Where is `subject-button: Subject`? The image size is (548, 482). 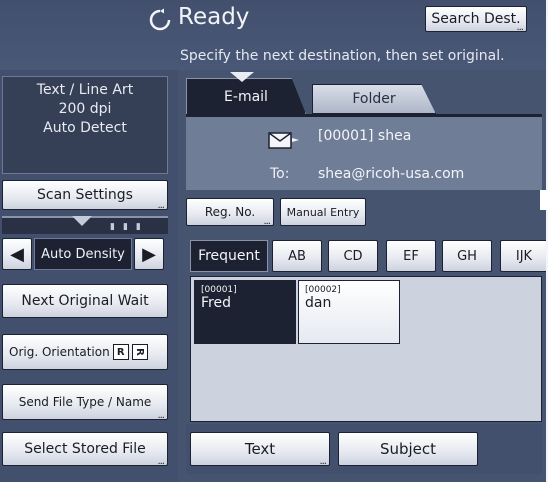
subject-button: Subject is located at coordinates (408, 449).